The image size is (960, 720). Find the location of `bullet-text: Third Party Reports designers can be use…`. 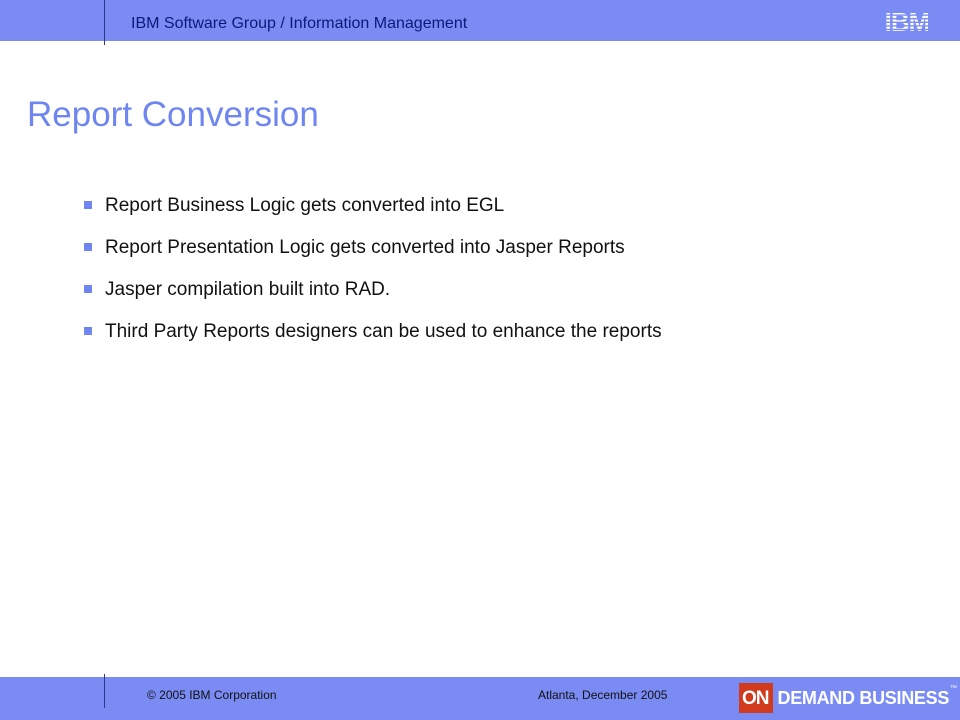

bullet-text: Third Party Reports designers can be use… is located at coordinates (383, 331).